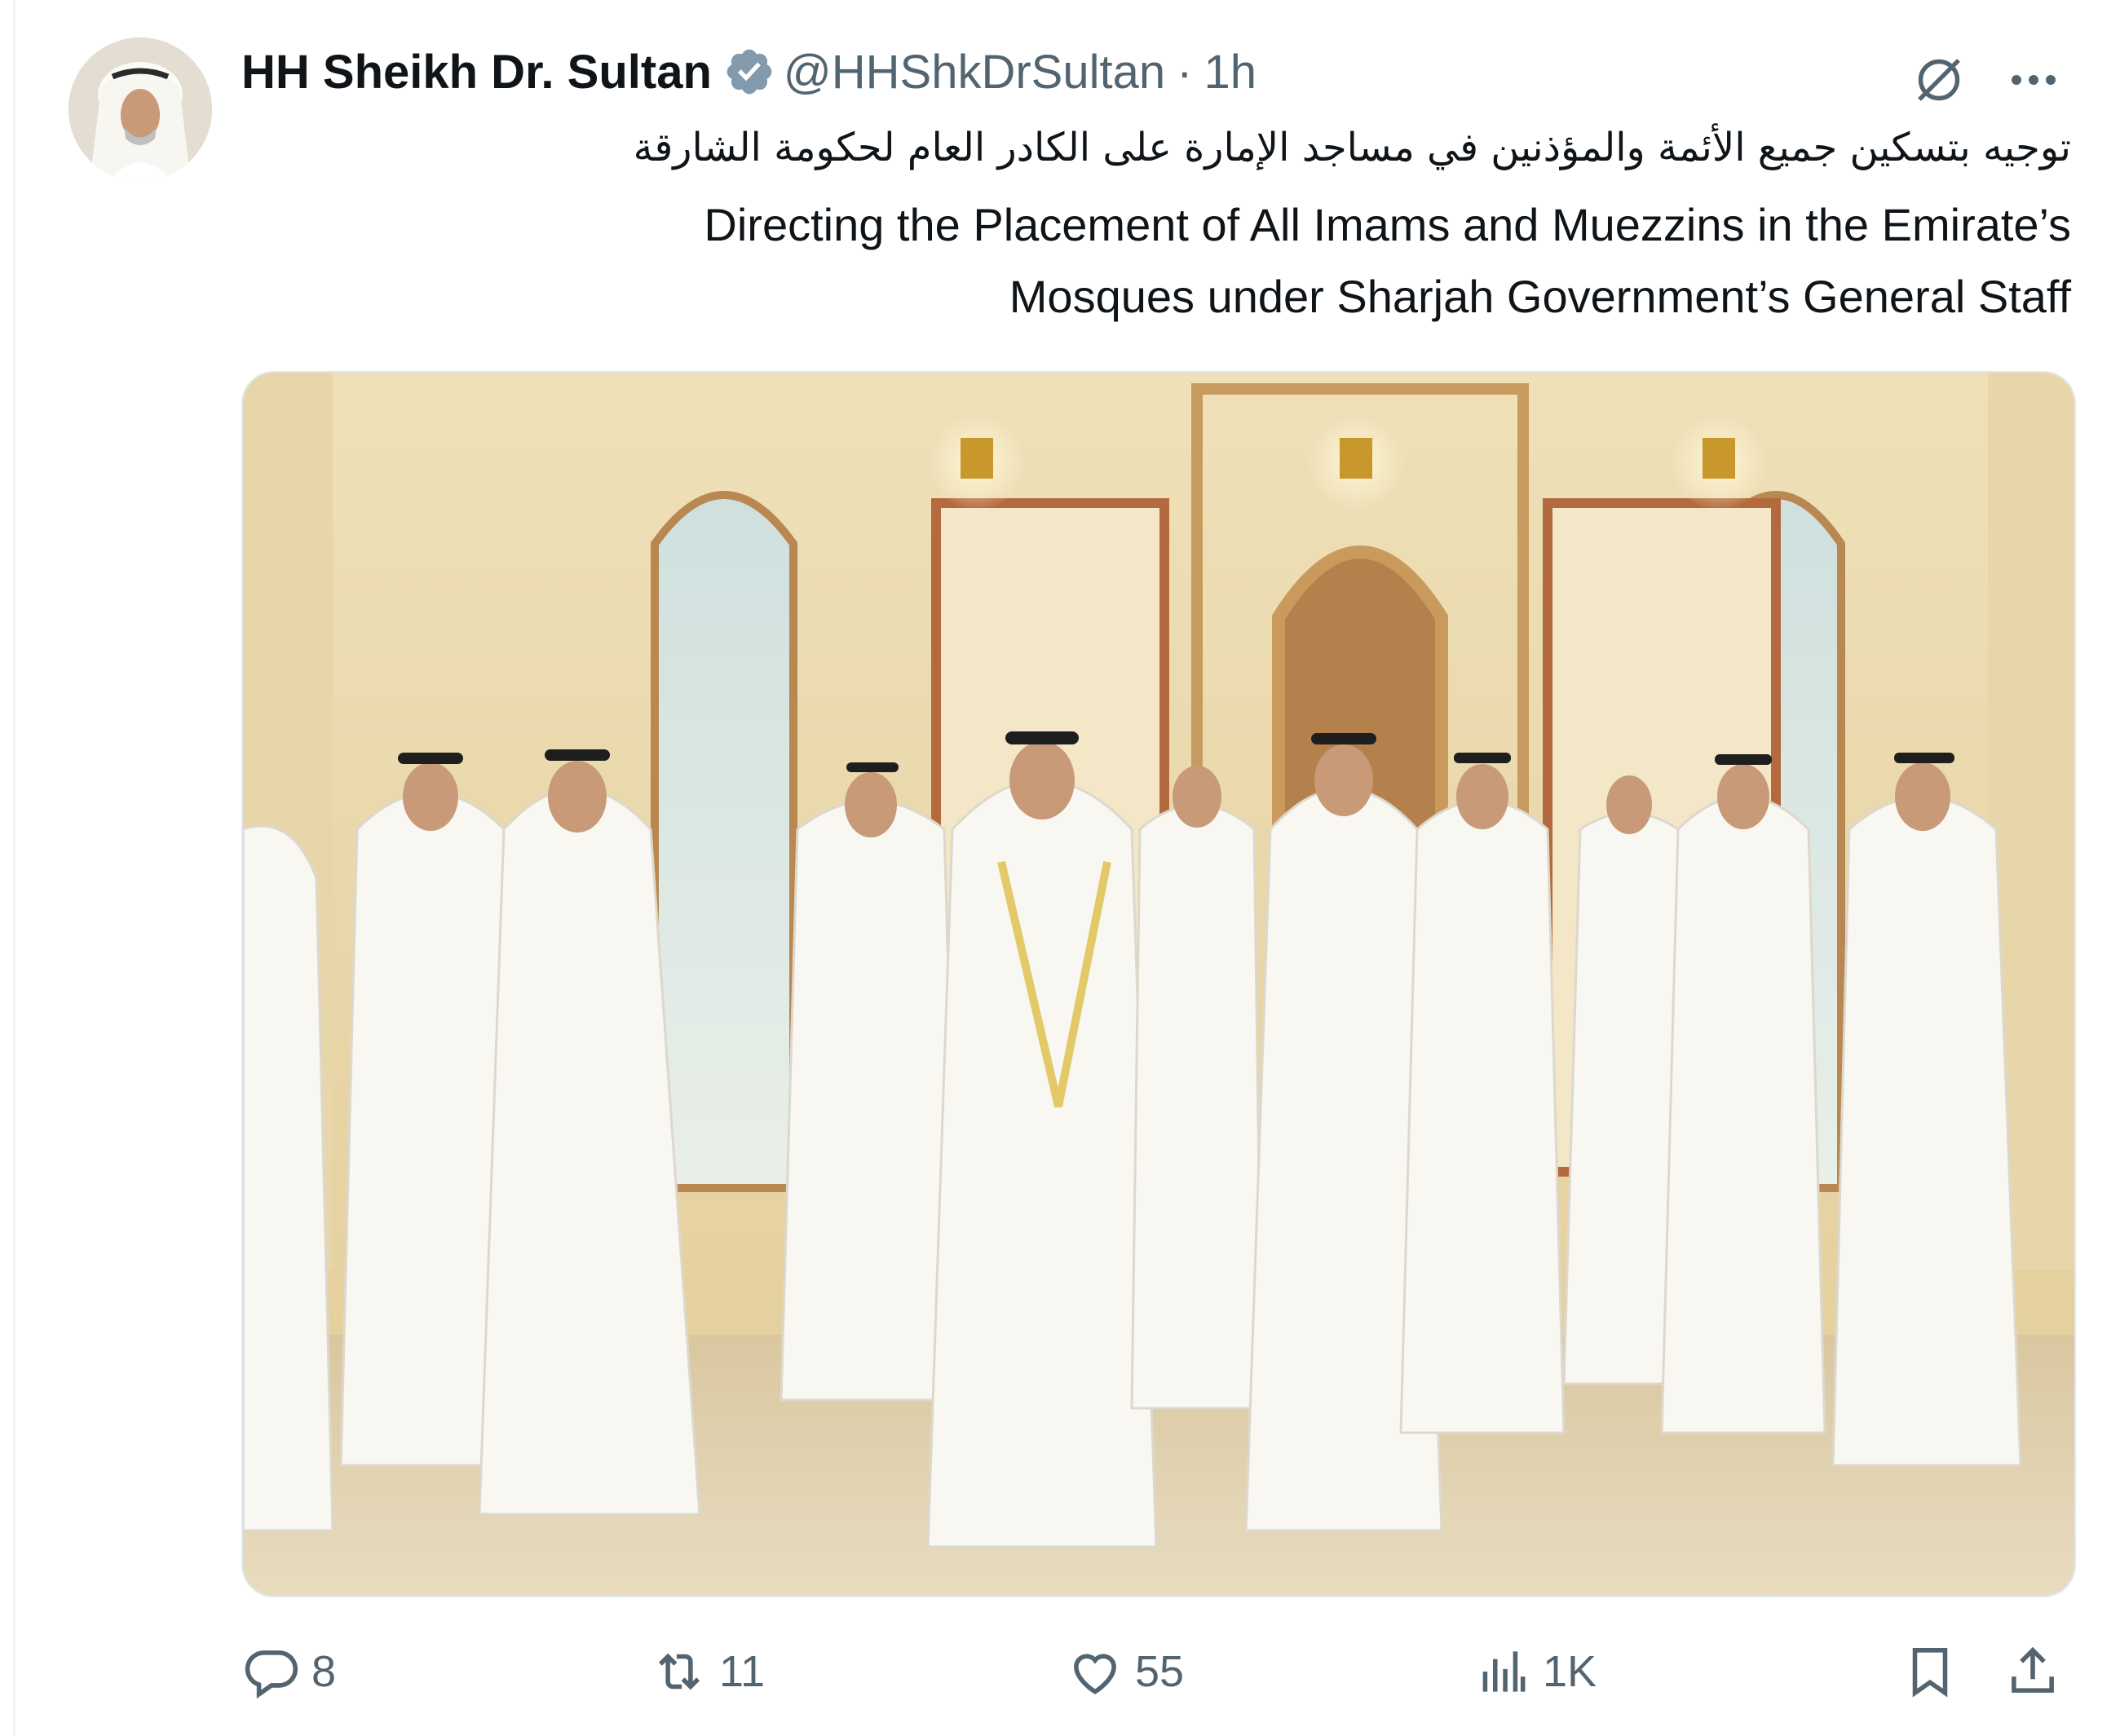 This screenshot has height=1736, width=2120. What do you see at coordinates (140, 109) in the screenshot?
I see `avatar` at bounding box center [140, 109].